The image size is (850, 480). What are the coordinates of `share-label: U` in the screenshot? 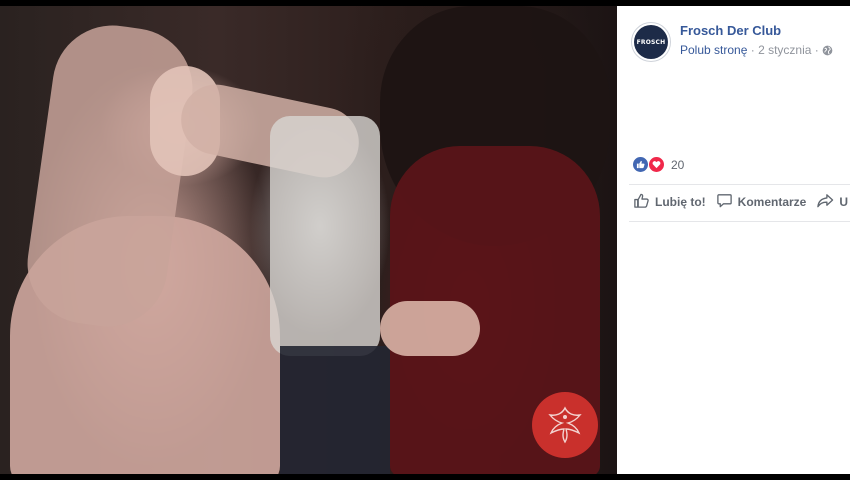 It's located at (844, 202).